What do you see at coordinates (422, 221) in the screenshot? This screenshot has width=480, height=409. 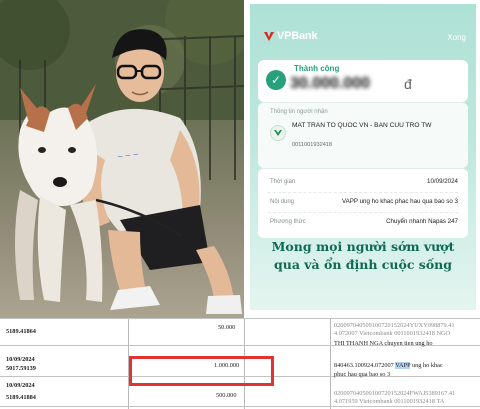 I see `detail-value: Chuyển nhanh Napas 247` at bounding box center [422, 221].